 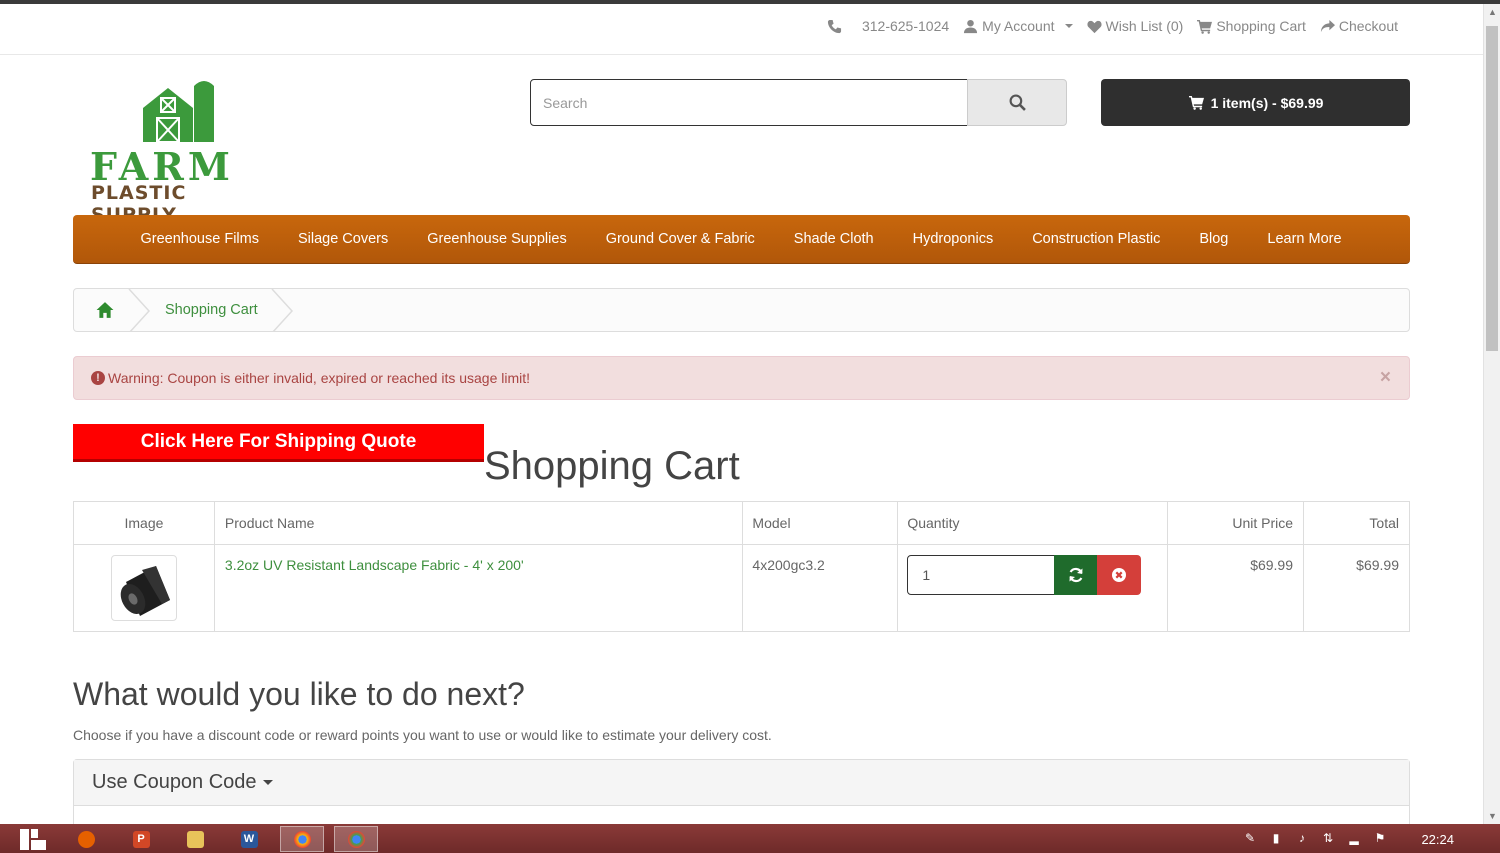 What do you see at coordinates (1304, 239) in the screenshot?
I see `nav-item-learn-more: Learn More` at bounding box center [1304, 239].